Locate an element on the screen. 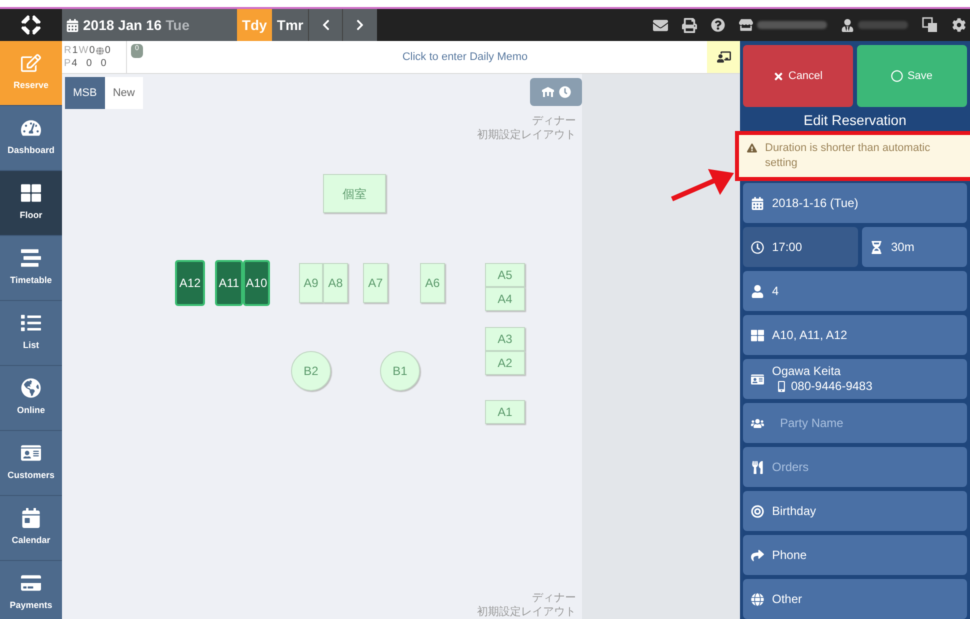  table: 個室 is located at coordinates (354, 193).